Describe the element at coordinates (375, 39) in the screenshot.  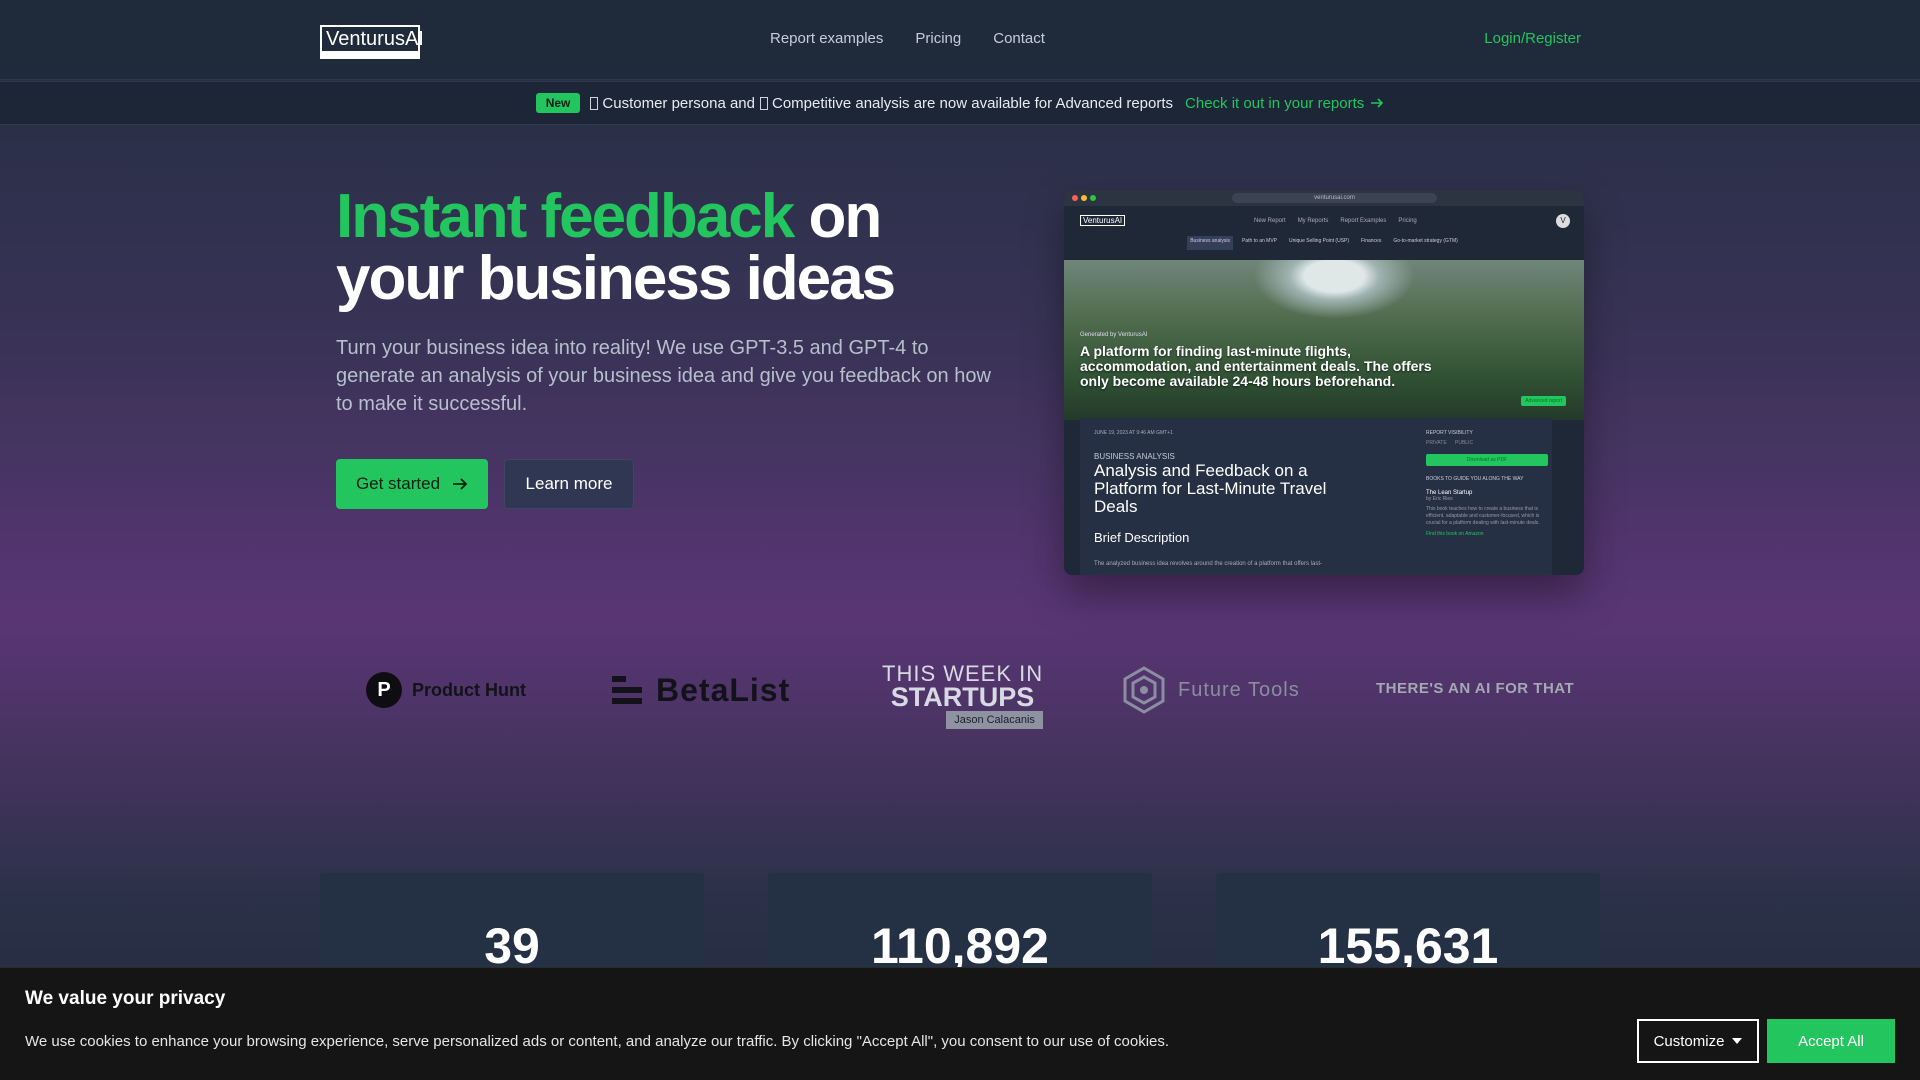
I see `logo-text: VenturusAI` at that location.